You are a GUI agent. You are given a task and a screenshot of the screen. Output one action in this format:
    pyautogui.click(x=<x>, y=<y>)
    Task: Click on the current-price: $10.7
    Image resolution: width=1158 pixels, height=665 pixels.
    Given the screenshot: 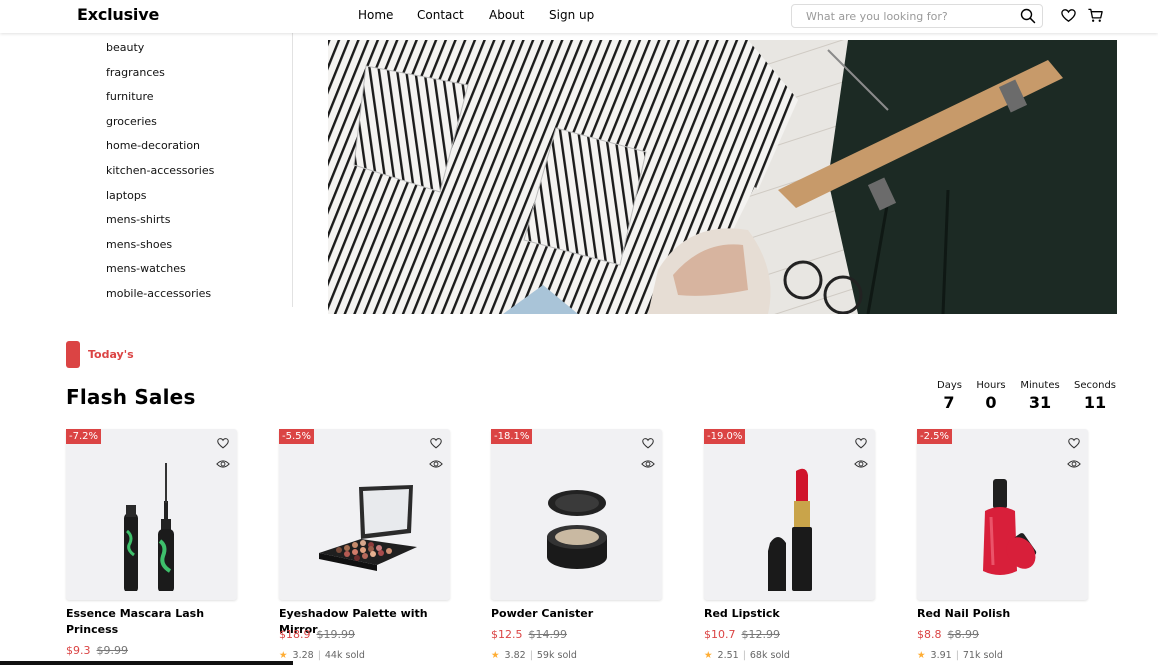 What is the action you would take?
    pyautogui.click(x=720, y=634)
    